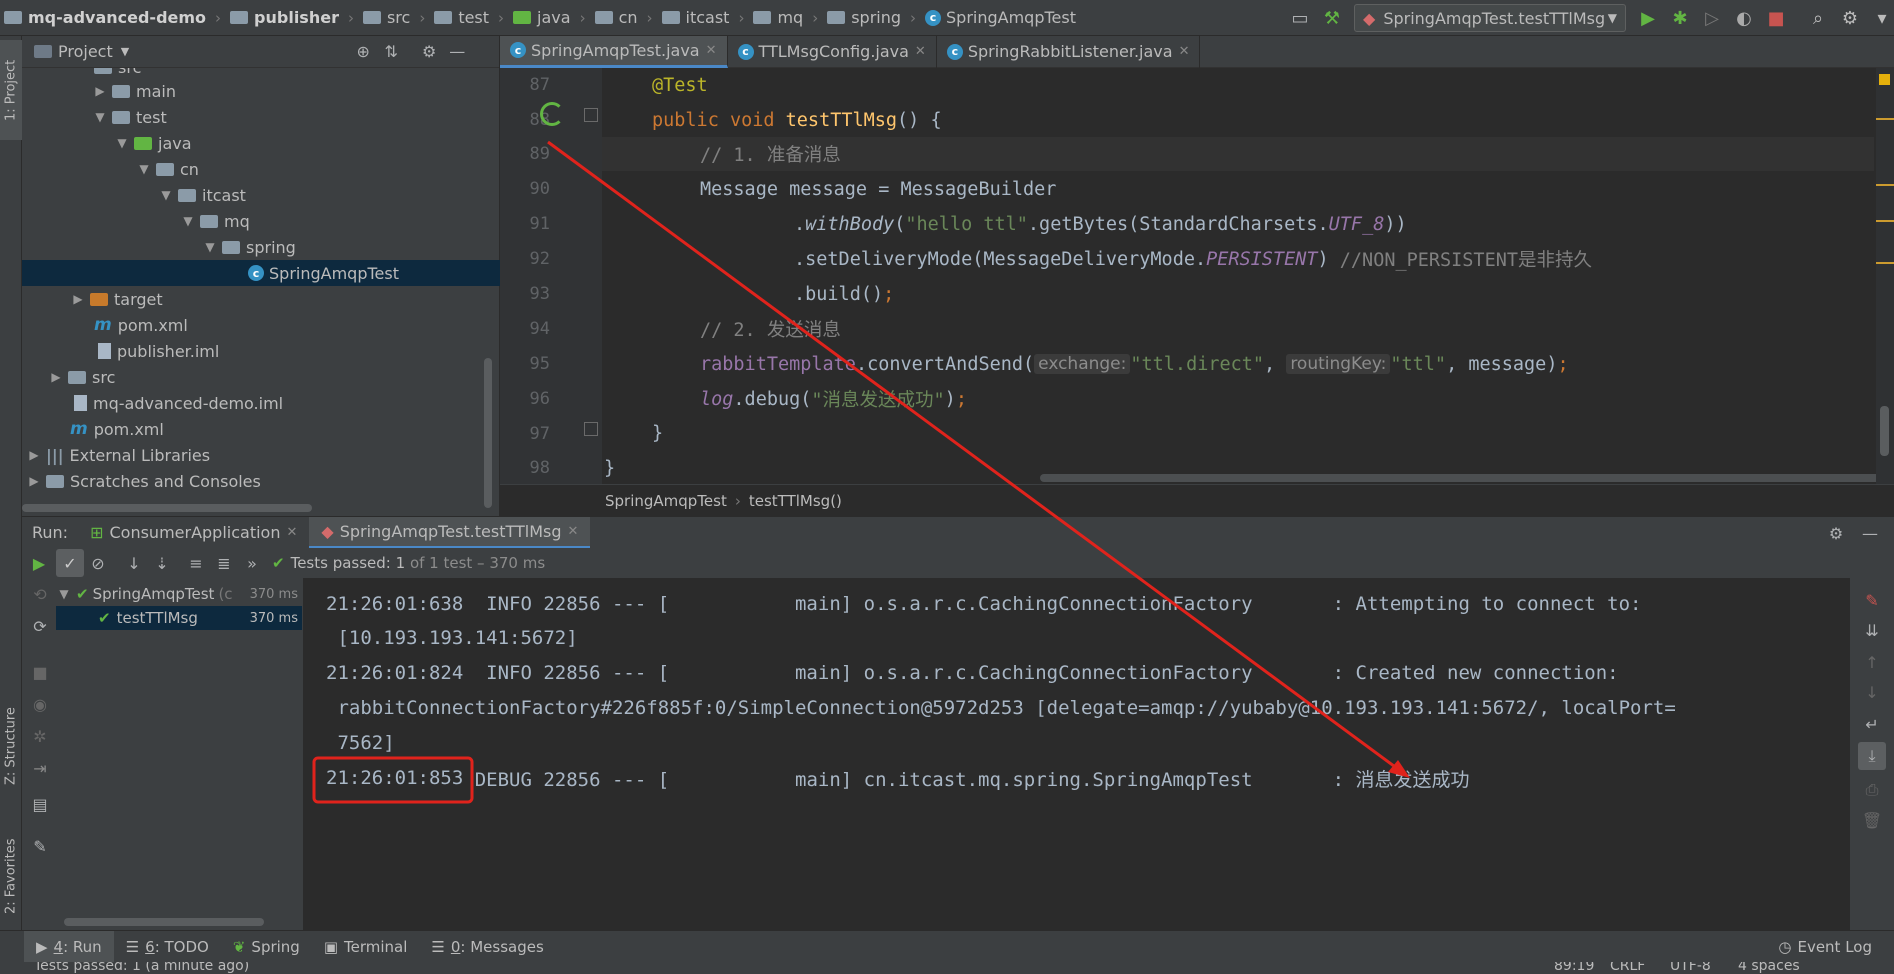  I want to click on dropdown-icon: ▾, so click(1880, 18).